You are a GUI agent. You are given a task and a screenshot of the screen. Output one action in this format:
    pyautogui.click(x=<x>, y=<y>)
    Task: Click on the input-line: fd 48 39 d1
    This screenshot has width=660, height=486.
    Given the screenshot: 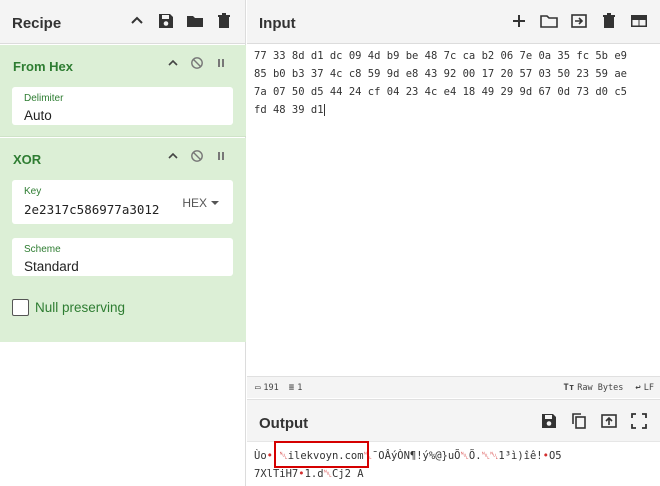 What is the action you would take?
    pyautogui.click(x=289, y=110)
    